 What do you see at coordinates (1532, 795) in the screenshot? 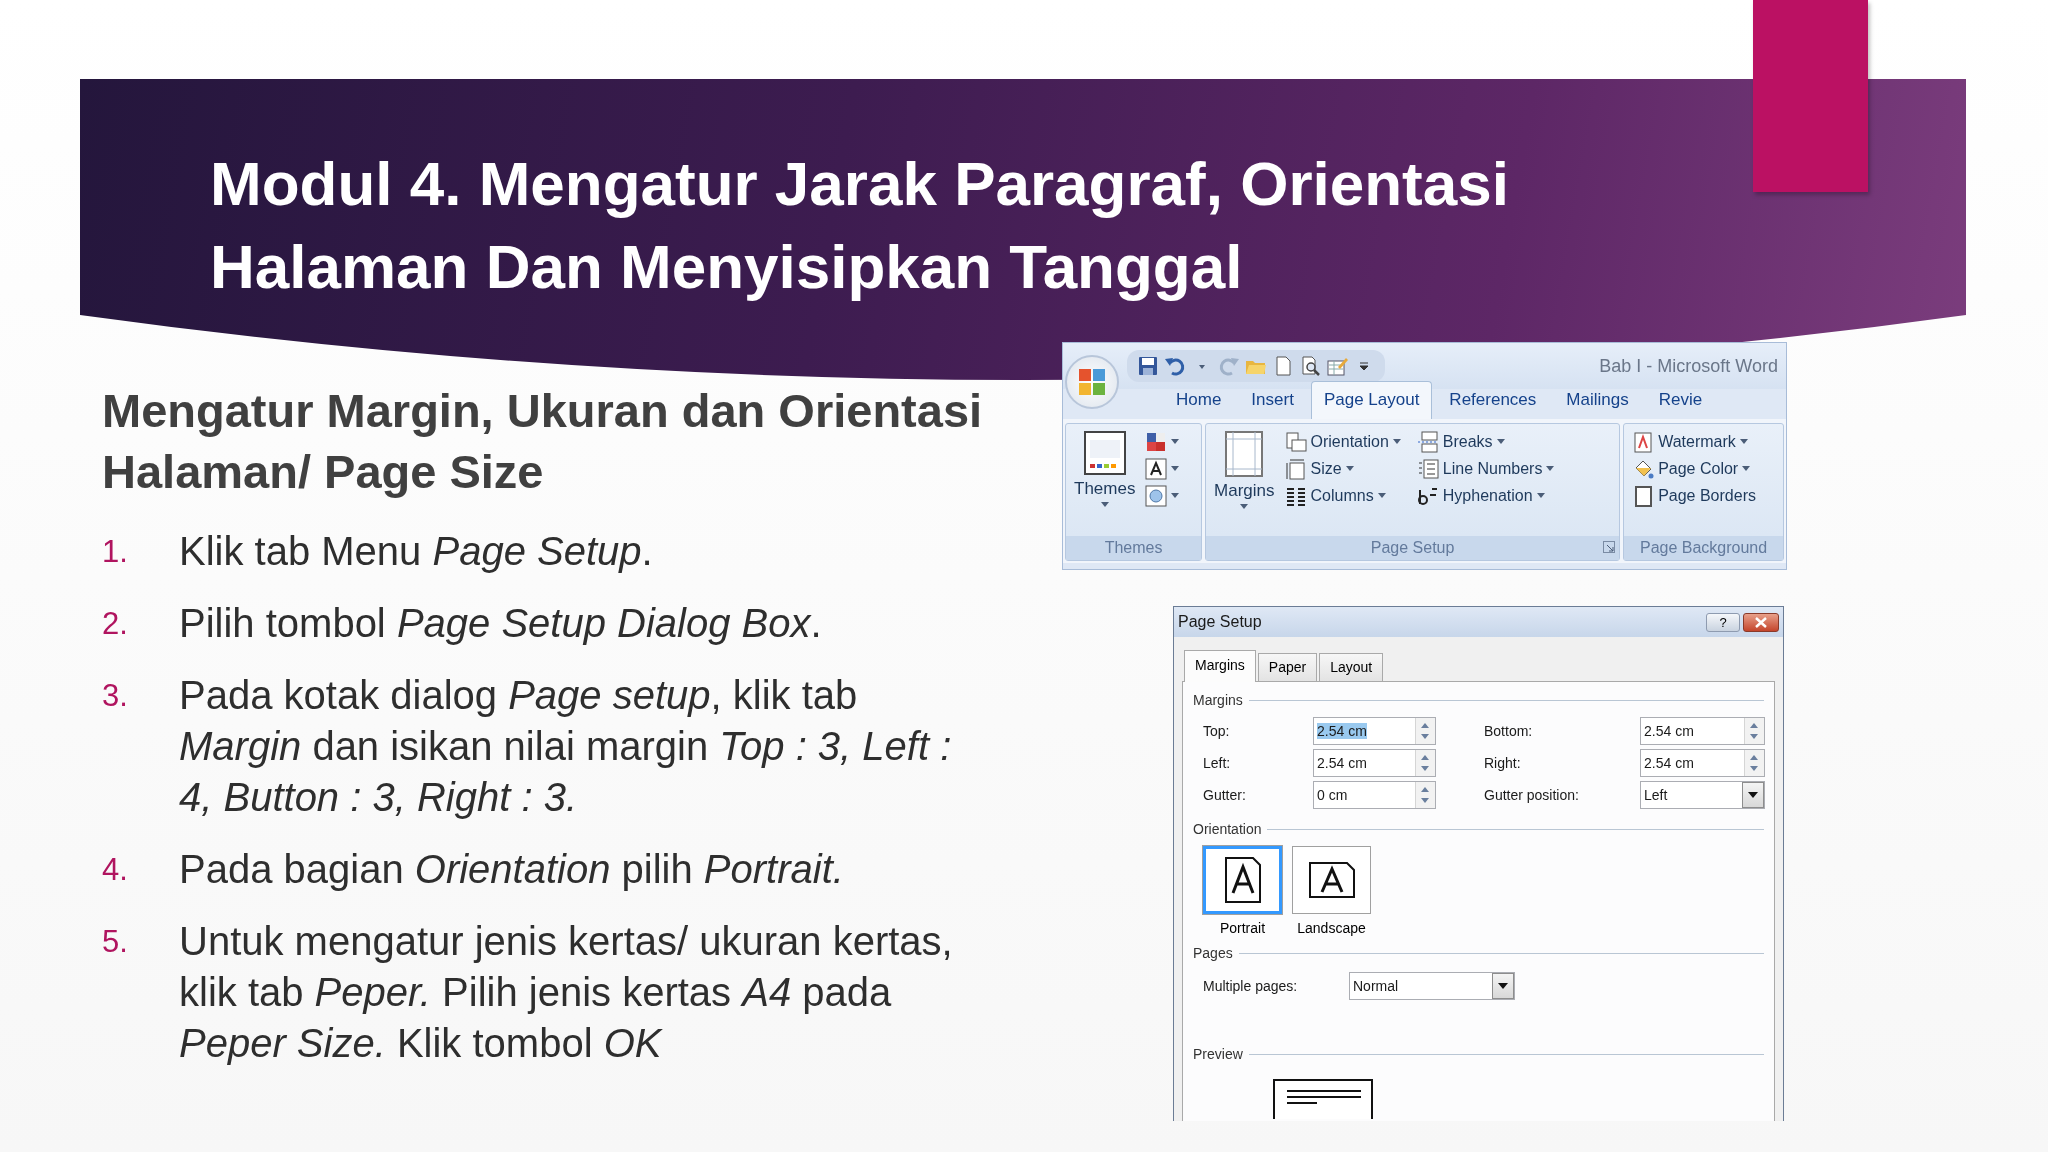
I see `field-label: Gutter position:` at bounding box center [1532, 795].